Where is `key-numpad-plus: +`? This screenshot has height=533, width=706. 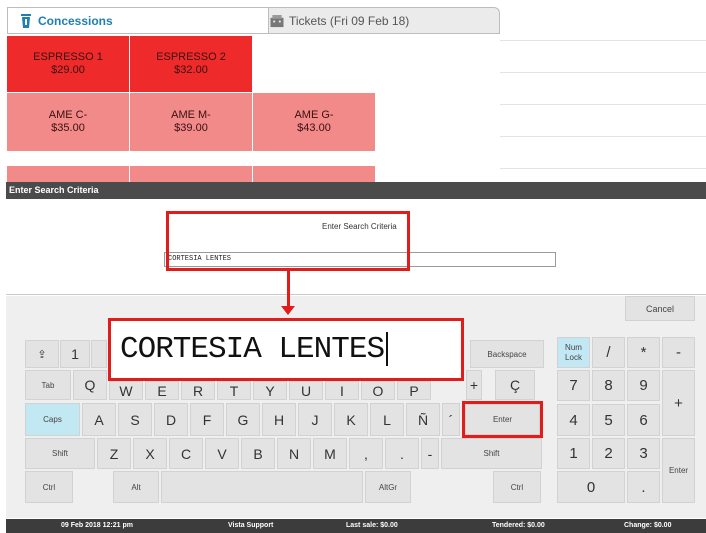 key-numpad-plus: + is located at coordinates (678, 403).